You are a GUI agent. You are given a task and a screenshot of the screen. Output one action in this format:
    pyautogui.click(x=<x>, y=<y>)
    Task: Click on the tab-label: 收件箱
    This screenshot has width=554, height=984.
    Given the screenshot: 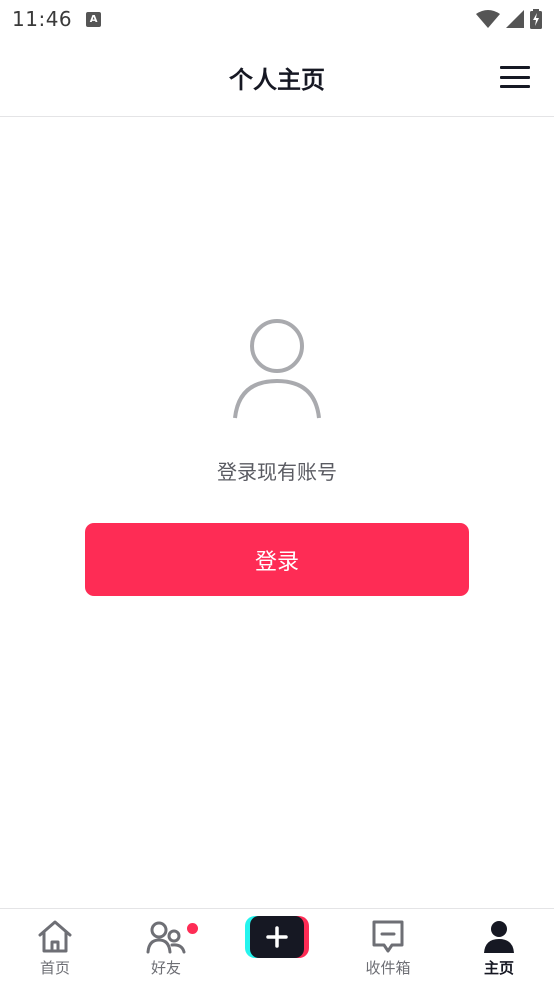 What is the action you would take?
    pyautogui.click(x=388, y=968)
    